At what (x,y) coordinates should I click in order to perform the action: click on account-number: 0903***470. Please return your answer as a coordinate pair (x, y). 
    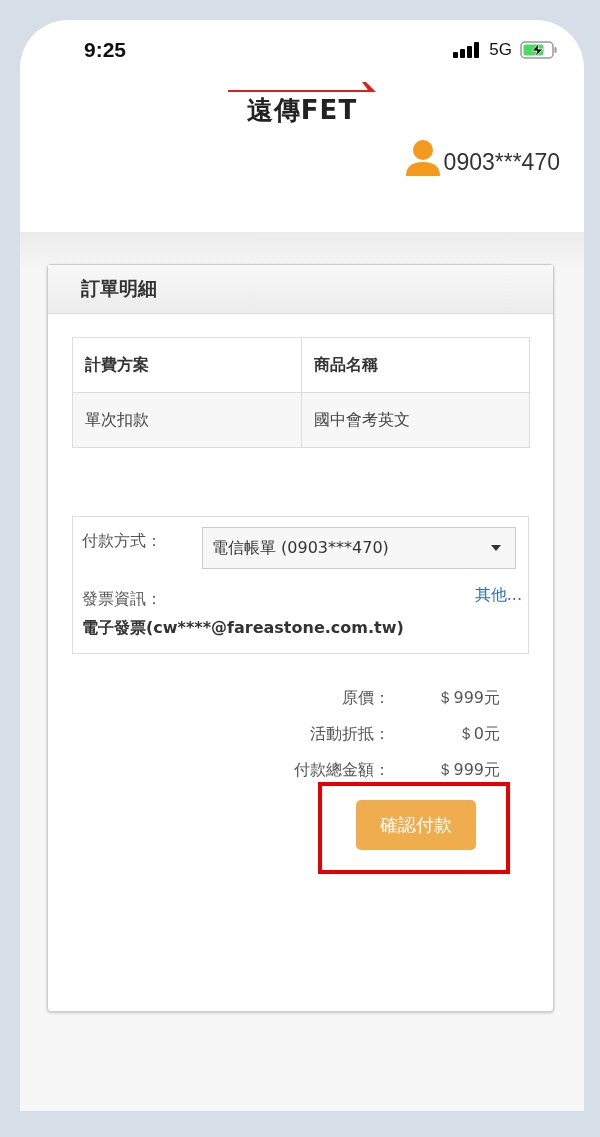
    Looking at the image, I should click on (501, 162).